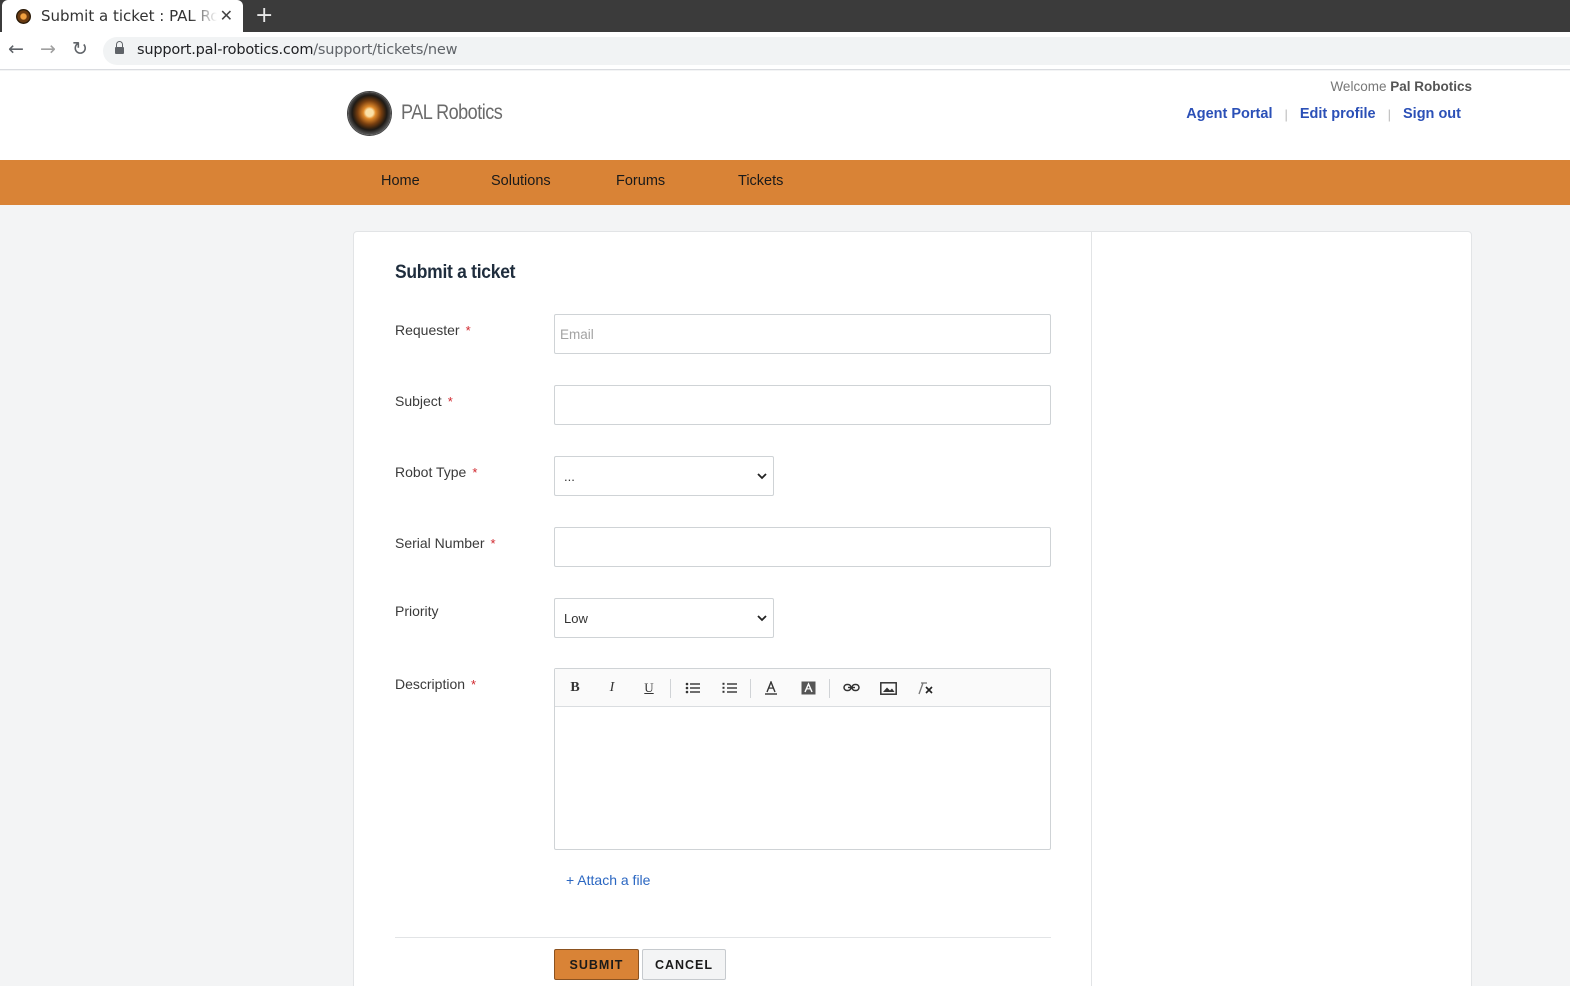 This screenshot has width=1570, height=986. What do you see at coordinates (612, 688) in the screenshot?
I see `italic-icon: I` at bounding box center [612, 688].